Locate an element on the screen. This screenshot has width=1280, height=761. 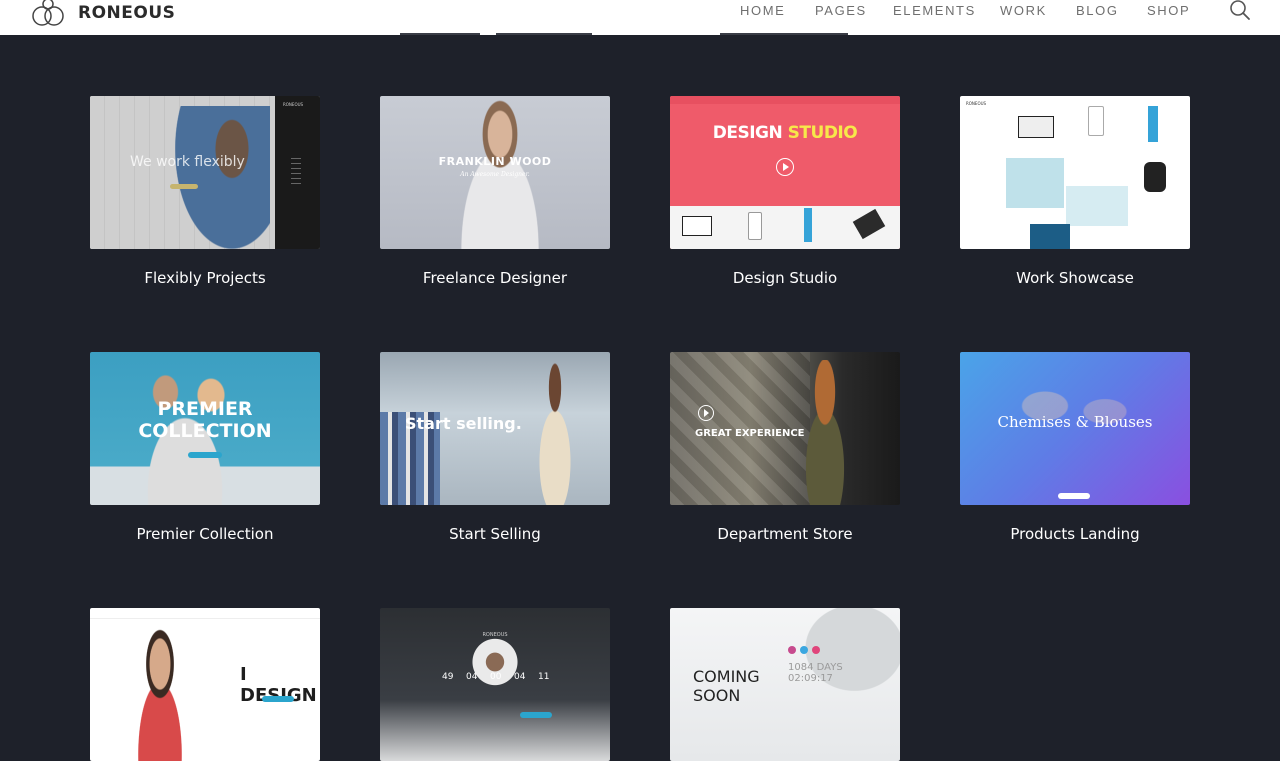
demo-thumbnail: RONEOUS 49 04 00 04 11 is located at coordinates (495, 684).